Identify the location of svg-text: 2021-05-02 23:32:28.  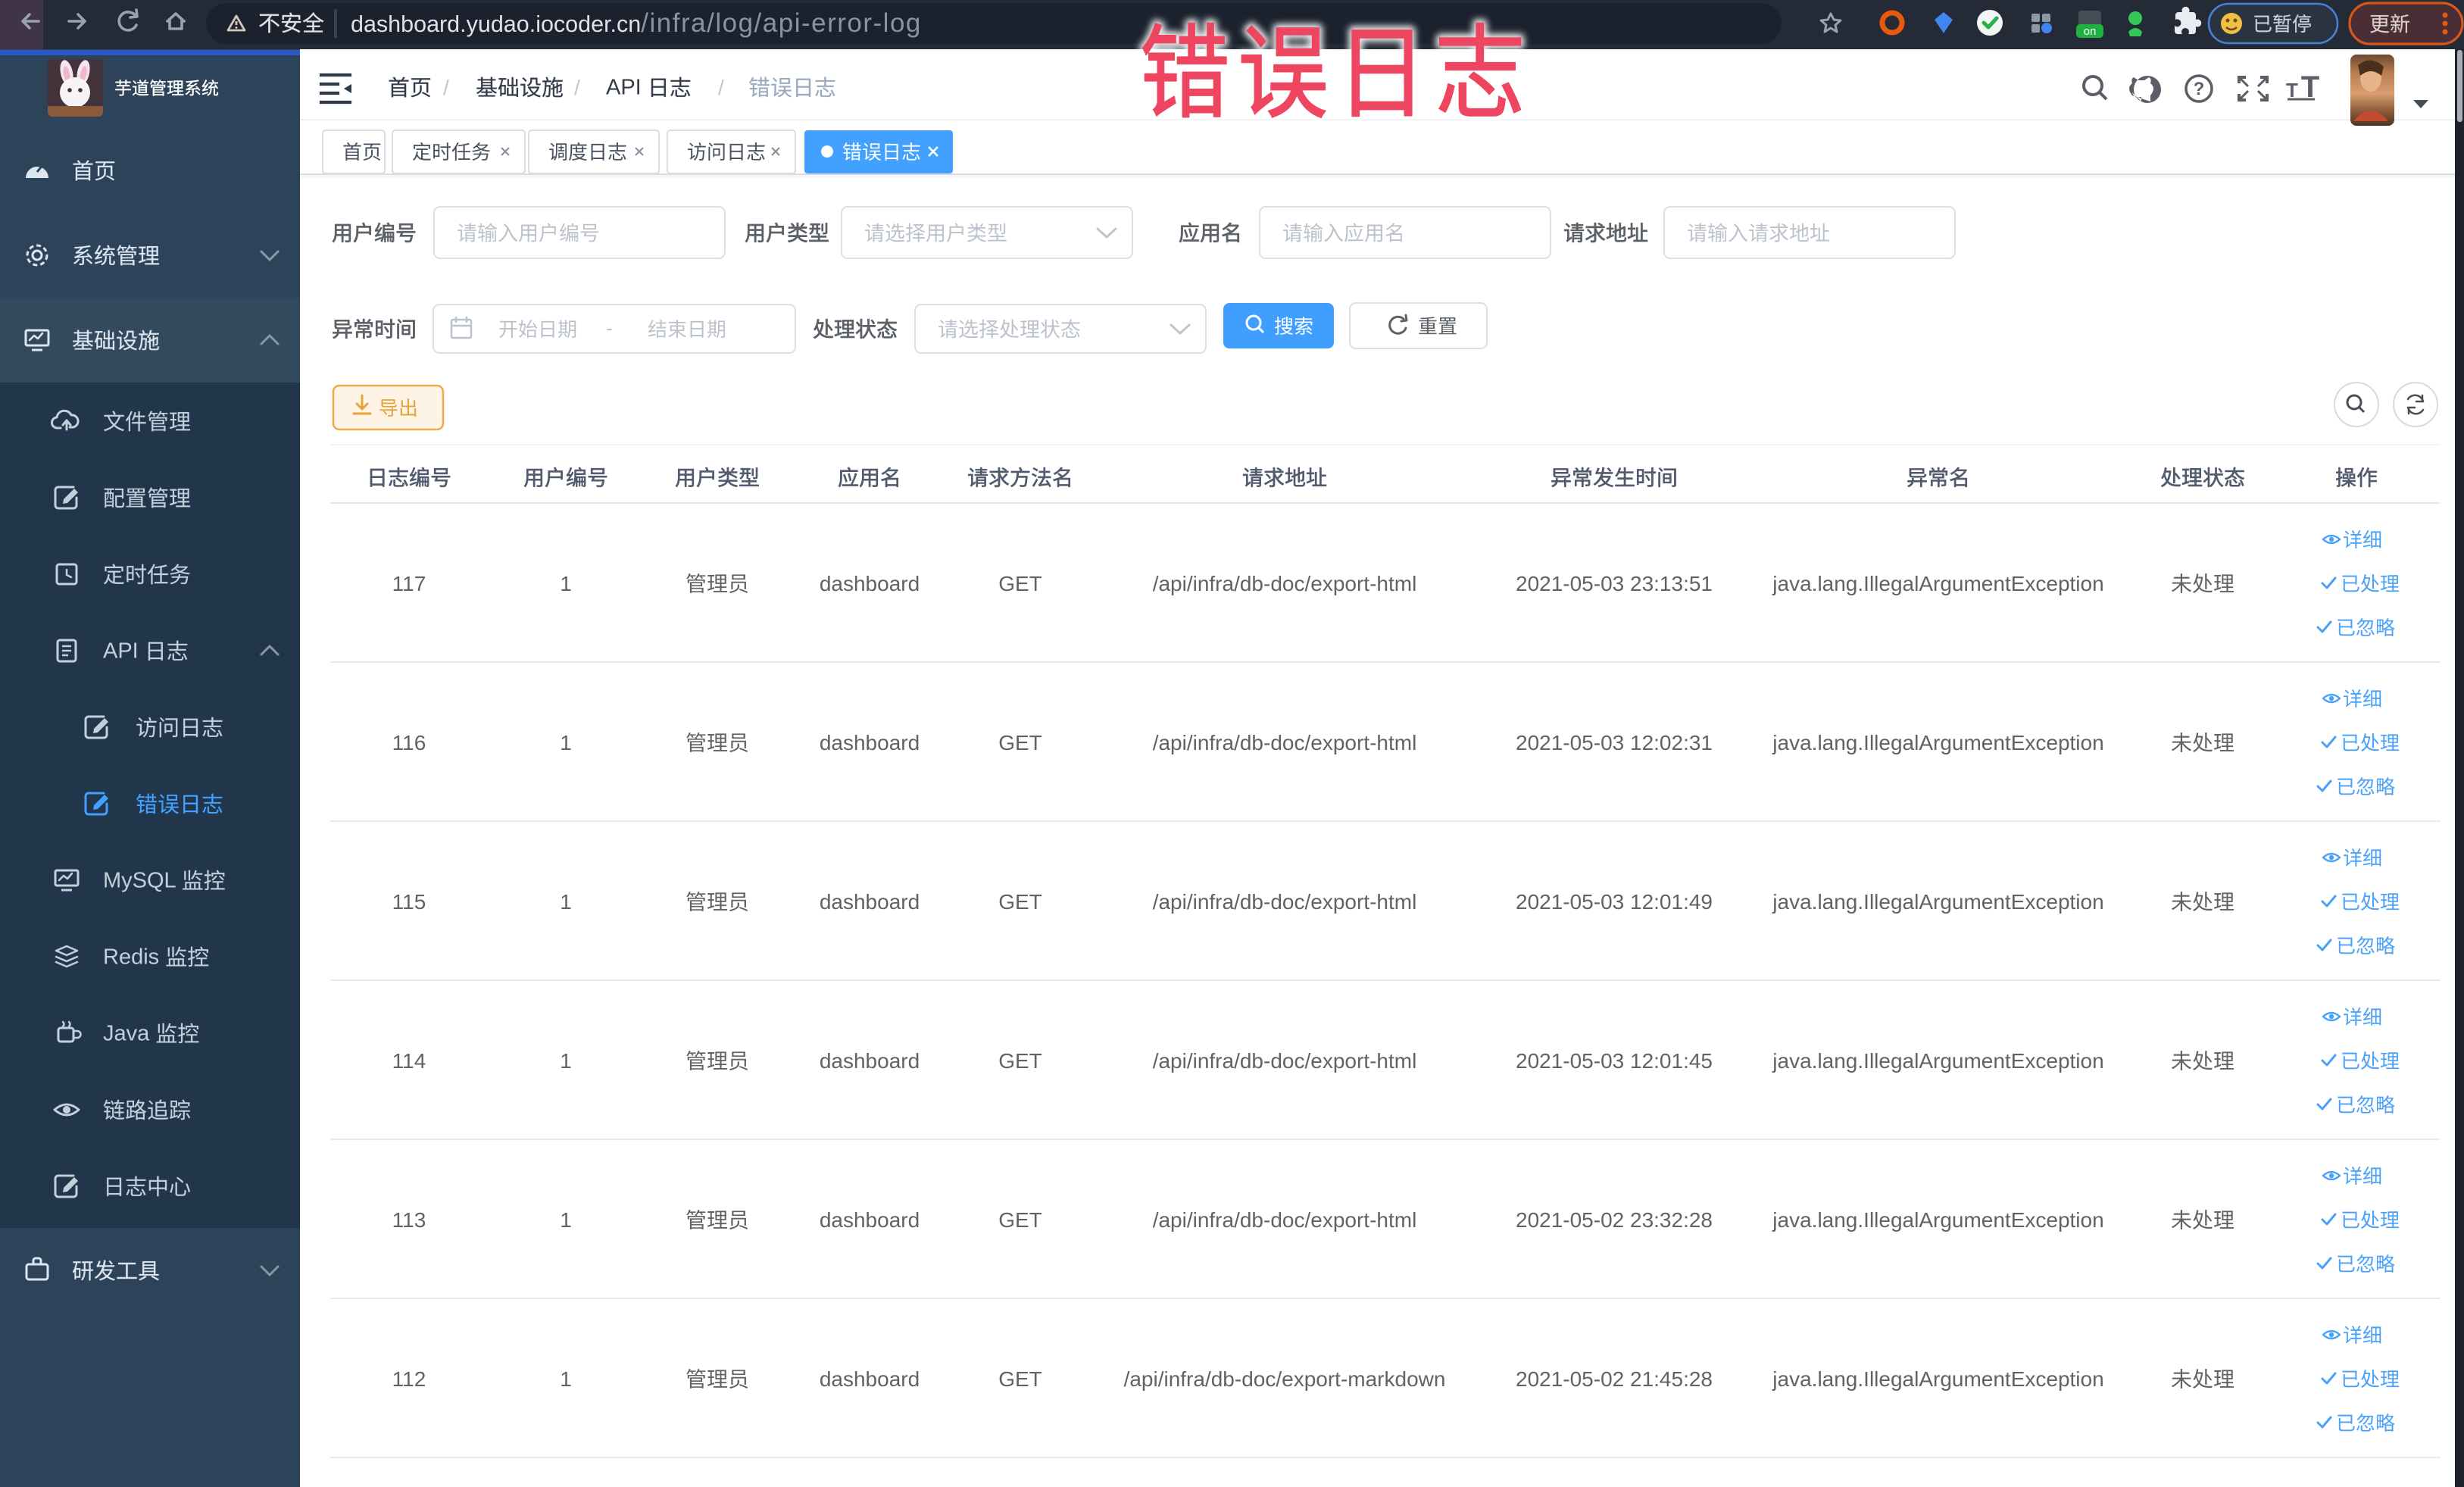
(1614, 1220).